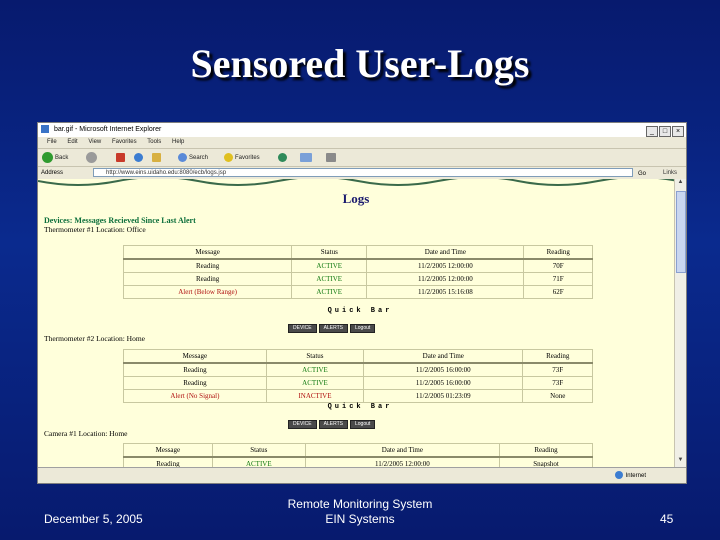  Describe the element at coordinates (195, 396) in the screenshot. I see `cell-message: Alert (No Signal)` at that location.